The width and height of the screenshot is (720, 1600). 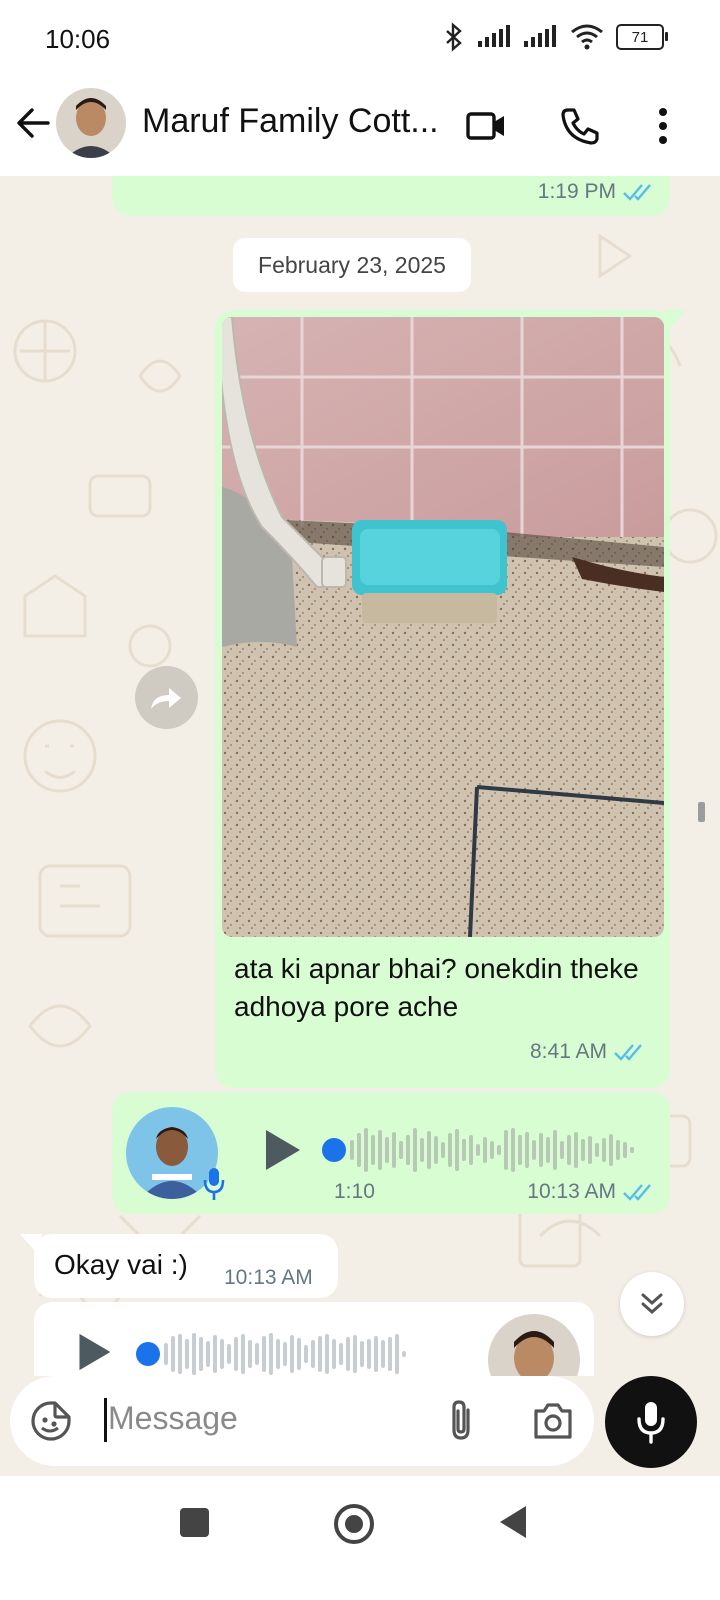 I want to click on incoming-message-bubble: Okay vai :) 10:13 AM, so click(x=186, y=1266).